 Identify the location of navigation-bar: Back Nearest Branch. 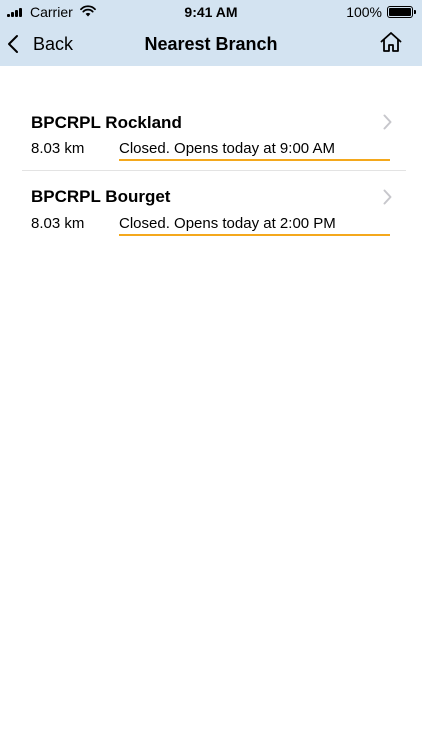
(211, 45).